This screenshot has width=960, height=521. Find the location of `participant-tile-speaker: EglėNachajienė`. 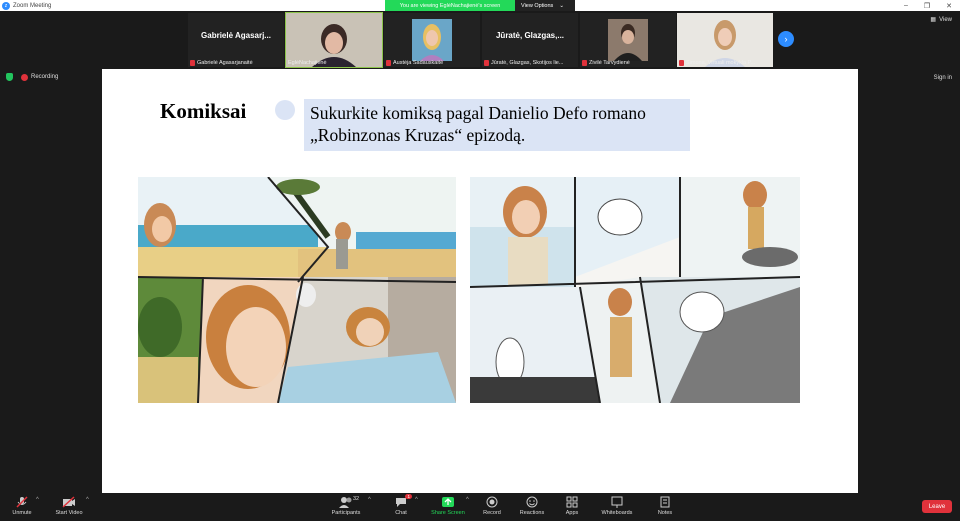

participant-tile-speaker: EglėNachajienė is located at coordinates (334, 40).